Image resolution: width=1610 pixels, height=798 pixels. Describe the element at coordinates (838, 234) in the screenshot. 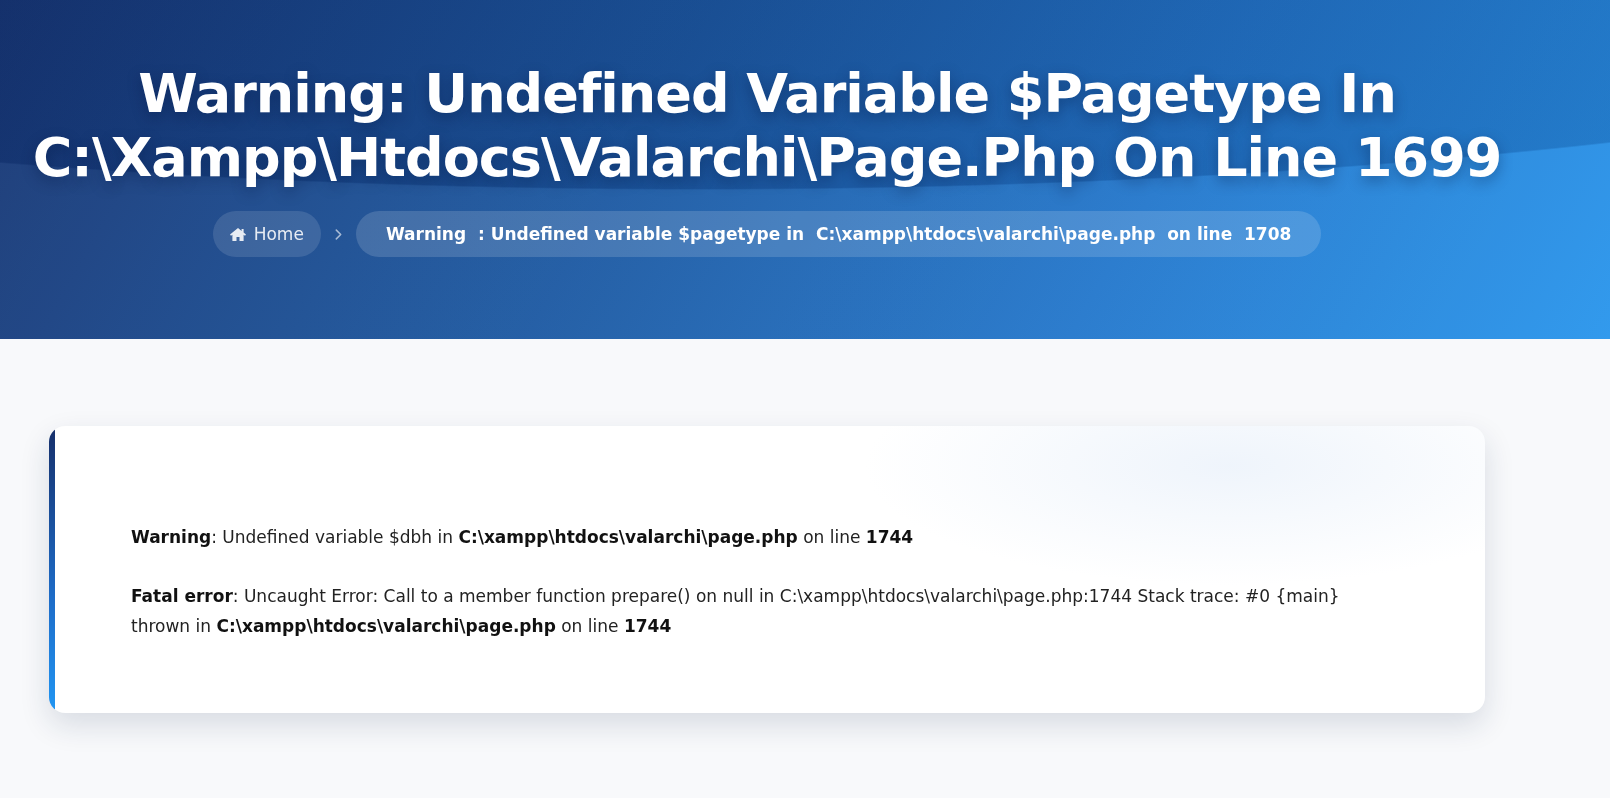

I see `breadcrumb-current: Warning : Undefined variable $pagetype in C:\xampp\htdocs\valarchi\page.php on line 1708` at that location.